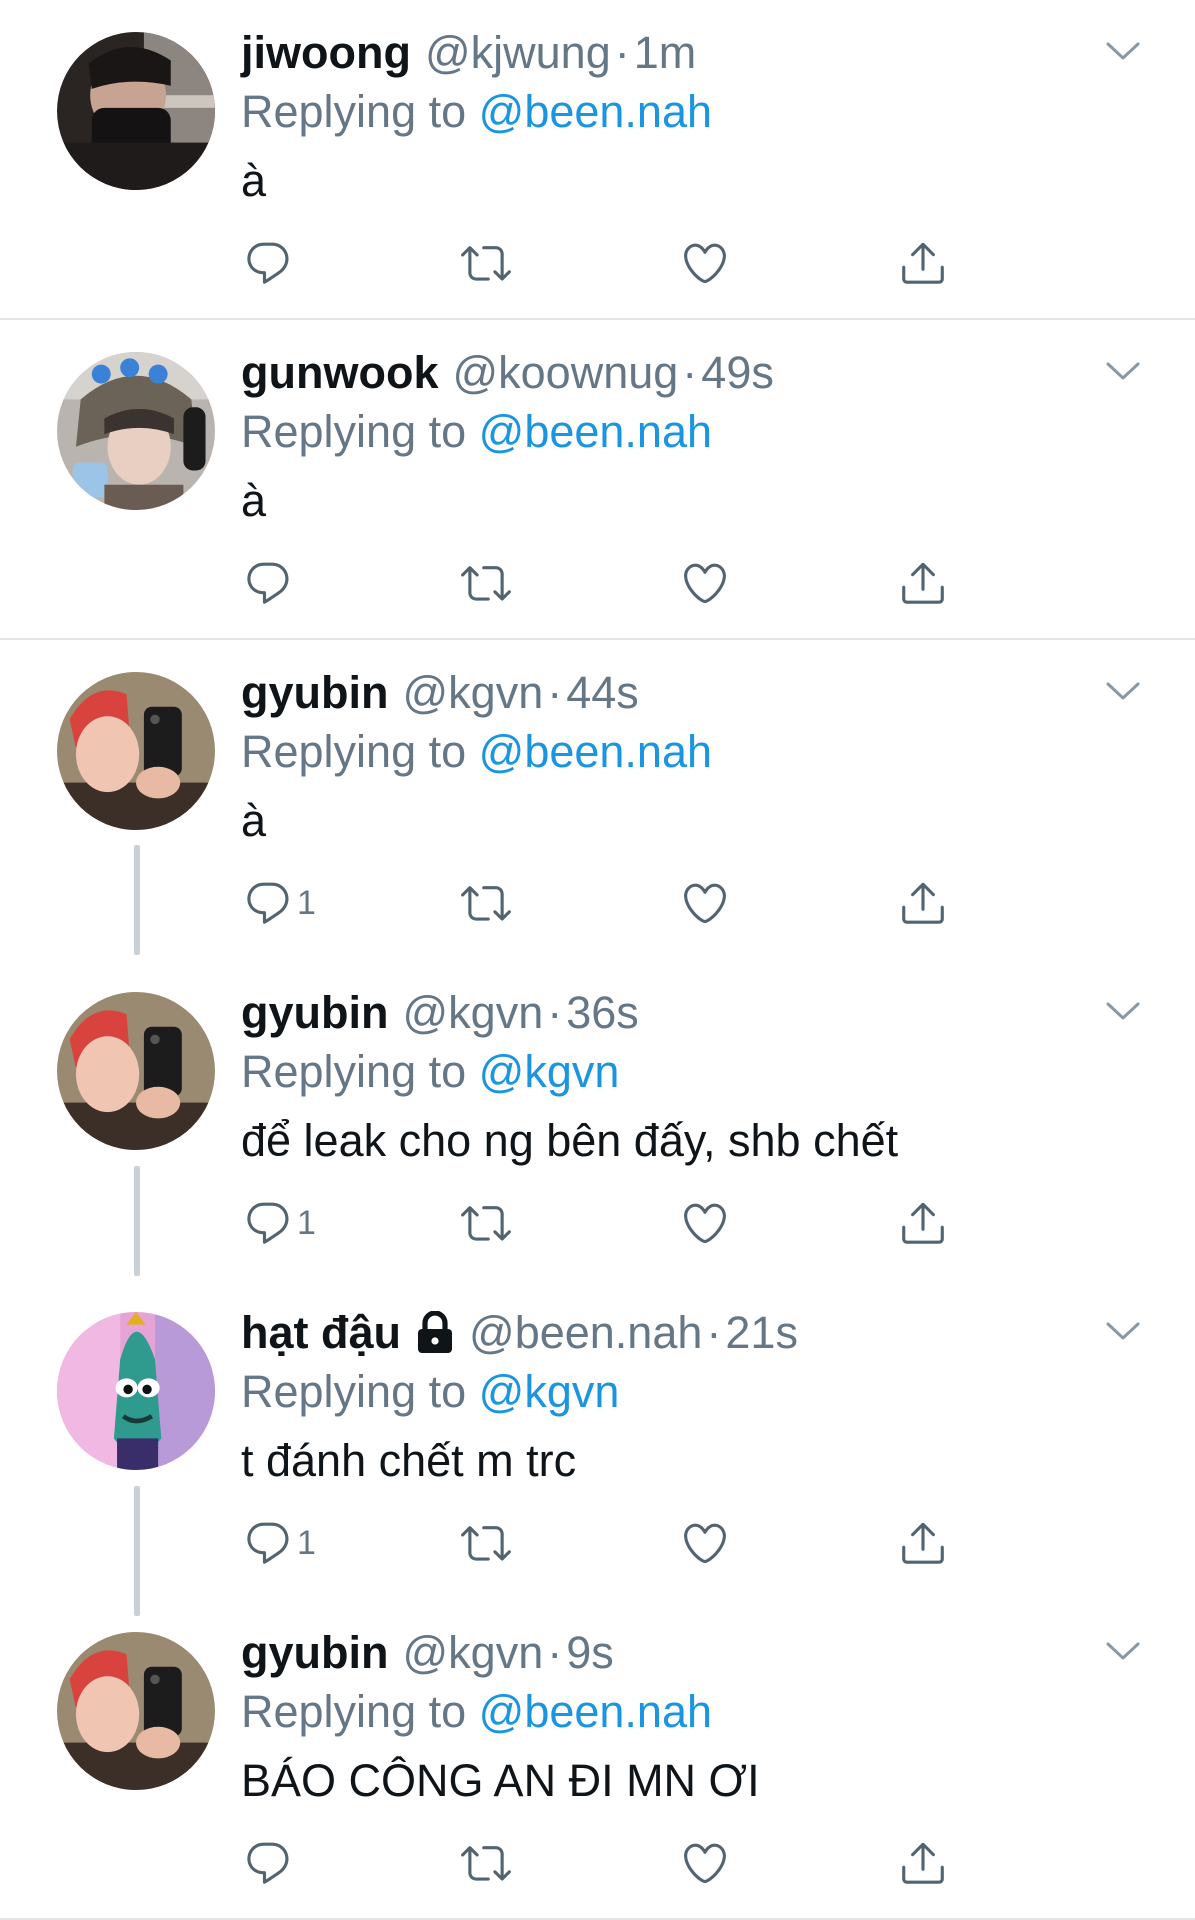 The width and height of the screenshot is (1195, 1920). I want to click on tweet-timestamp: 9s, so click(590, 1652).